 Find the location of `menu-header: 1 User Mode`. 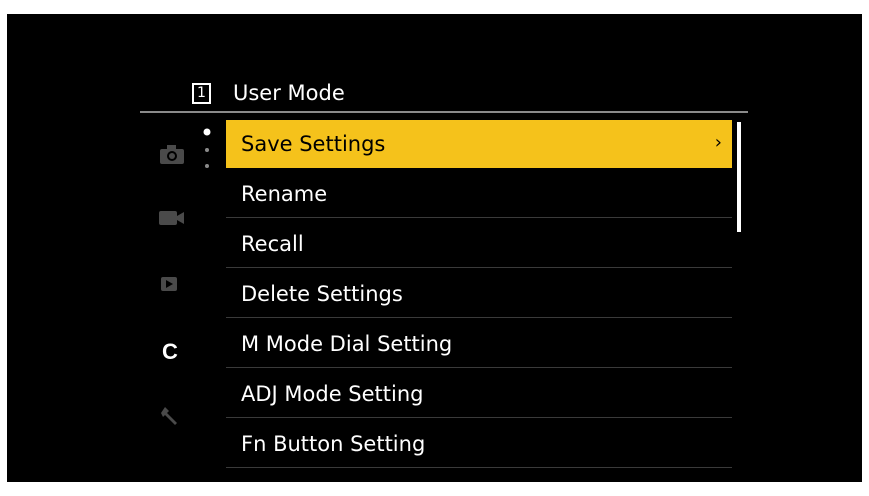

menu-header: 1 User Mode is located at coordinates (268, 93).